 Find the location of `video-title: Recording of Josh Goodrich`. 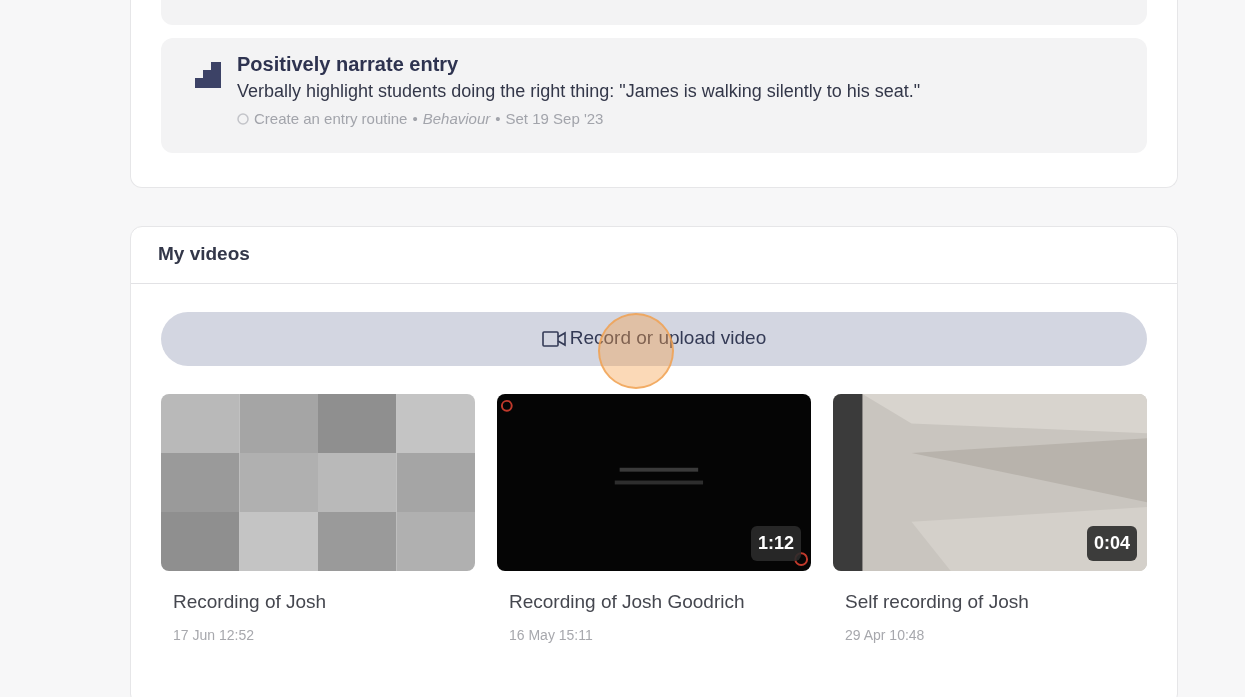

video-title: Recording of Josh Goodrich is located at coordinates (627, 601).